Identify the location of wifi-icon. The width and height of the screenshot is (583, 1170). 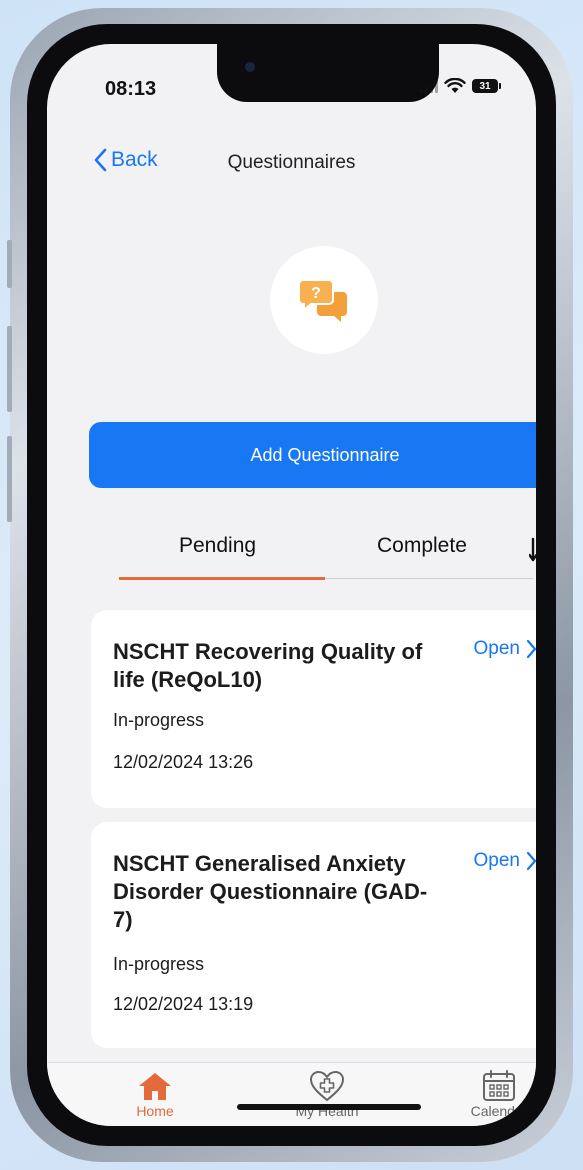
(455, 85).